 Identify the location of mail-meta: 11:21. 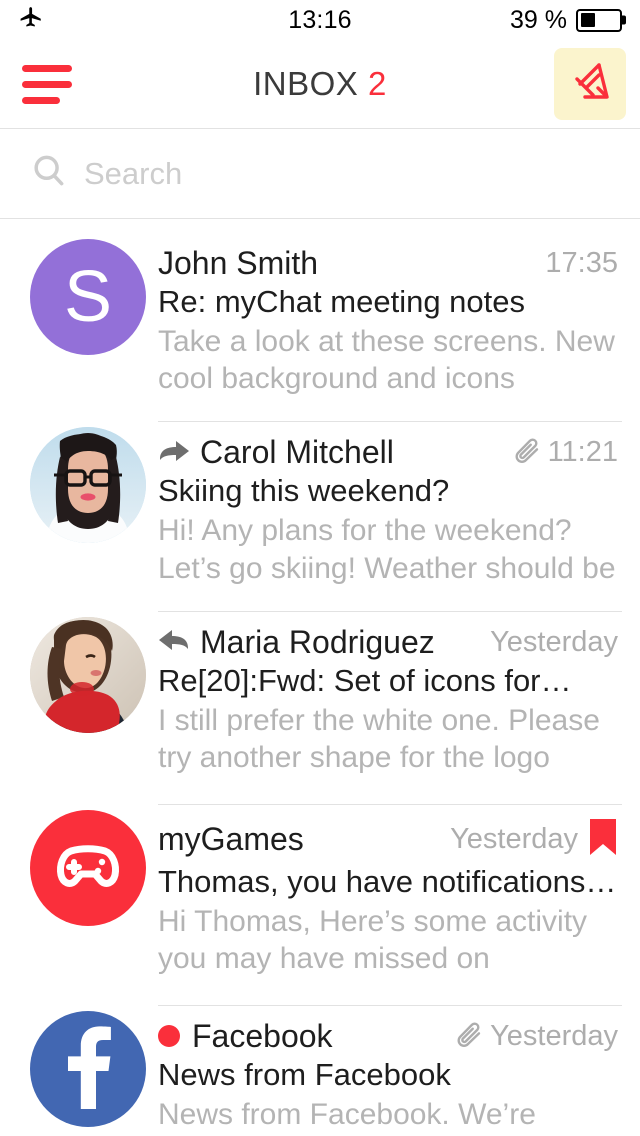
(558, 452).